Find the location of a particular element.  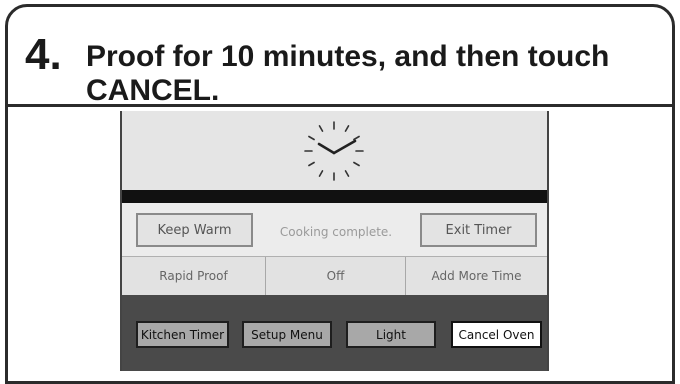

setup-menu-button: Setup Menu is located at coordinates (287, 334).